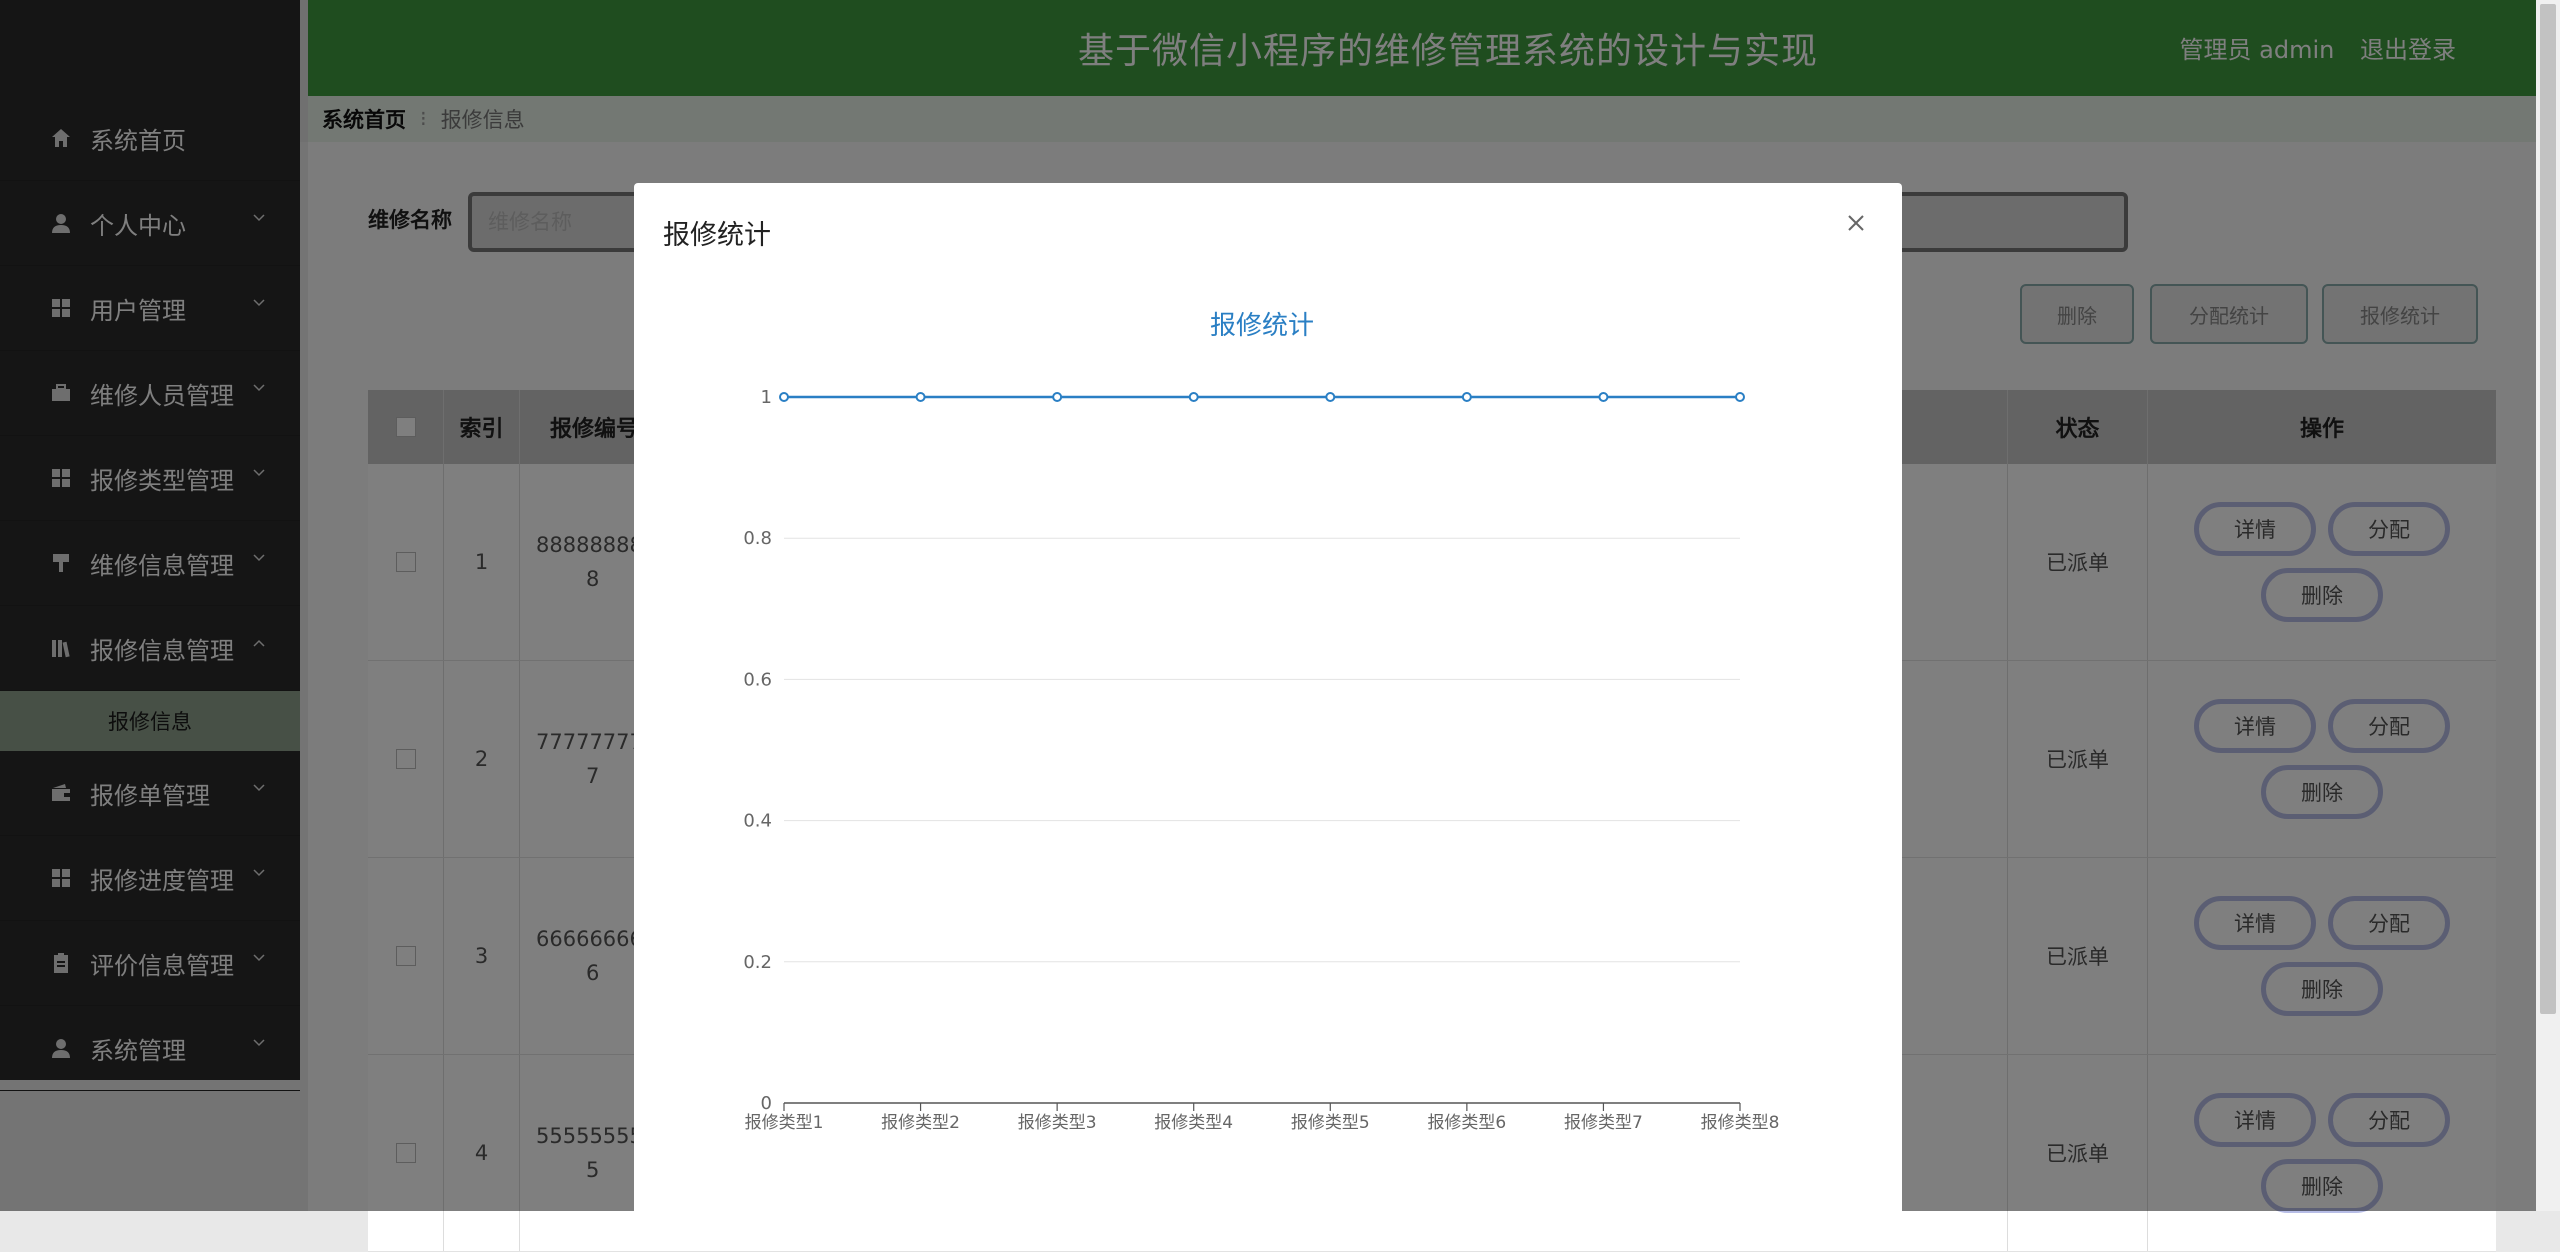  What do you see at coordinates (920, 1123) in the screenshot?
I see `x-tick-label: 报修类型2` at bounding box center [920, 1123].